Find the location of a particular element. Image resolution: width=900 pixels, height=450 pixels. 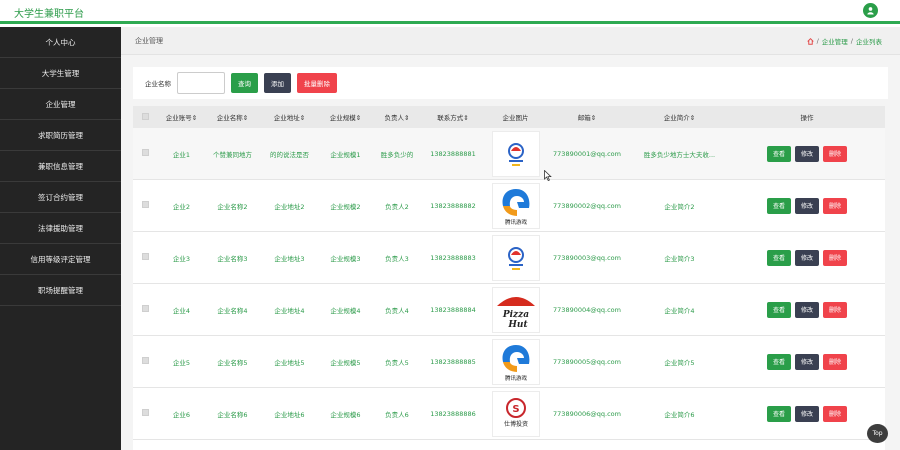

cell-phone: 13823888882 is located at coordinates (453, 205).